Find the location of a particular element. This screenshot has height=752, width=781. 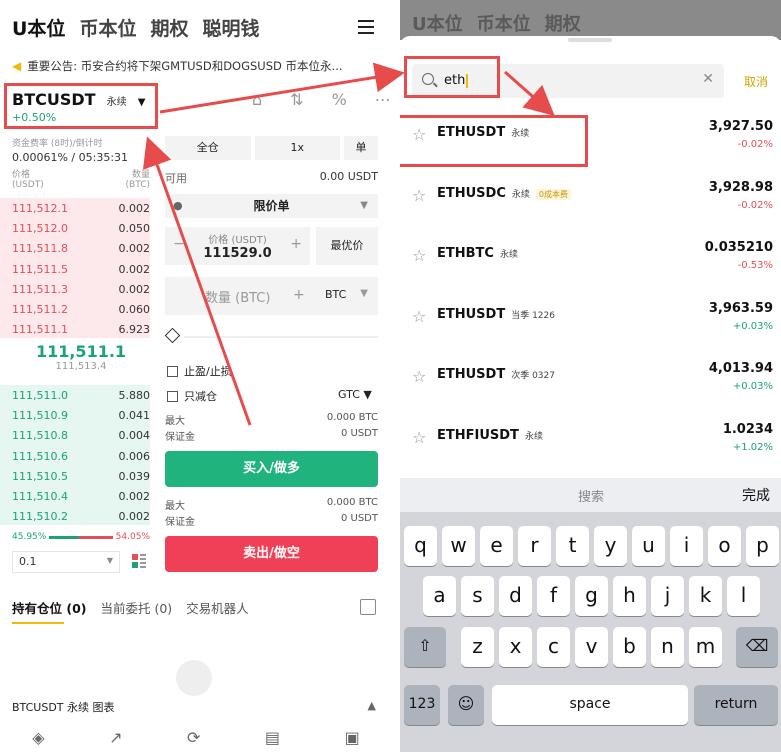

return-key: return is located at coordinates (736, 705).